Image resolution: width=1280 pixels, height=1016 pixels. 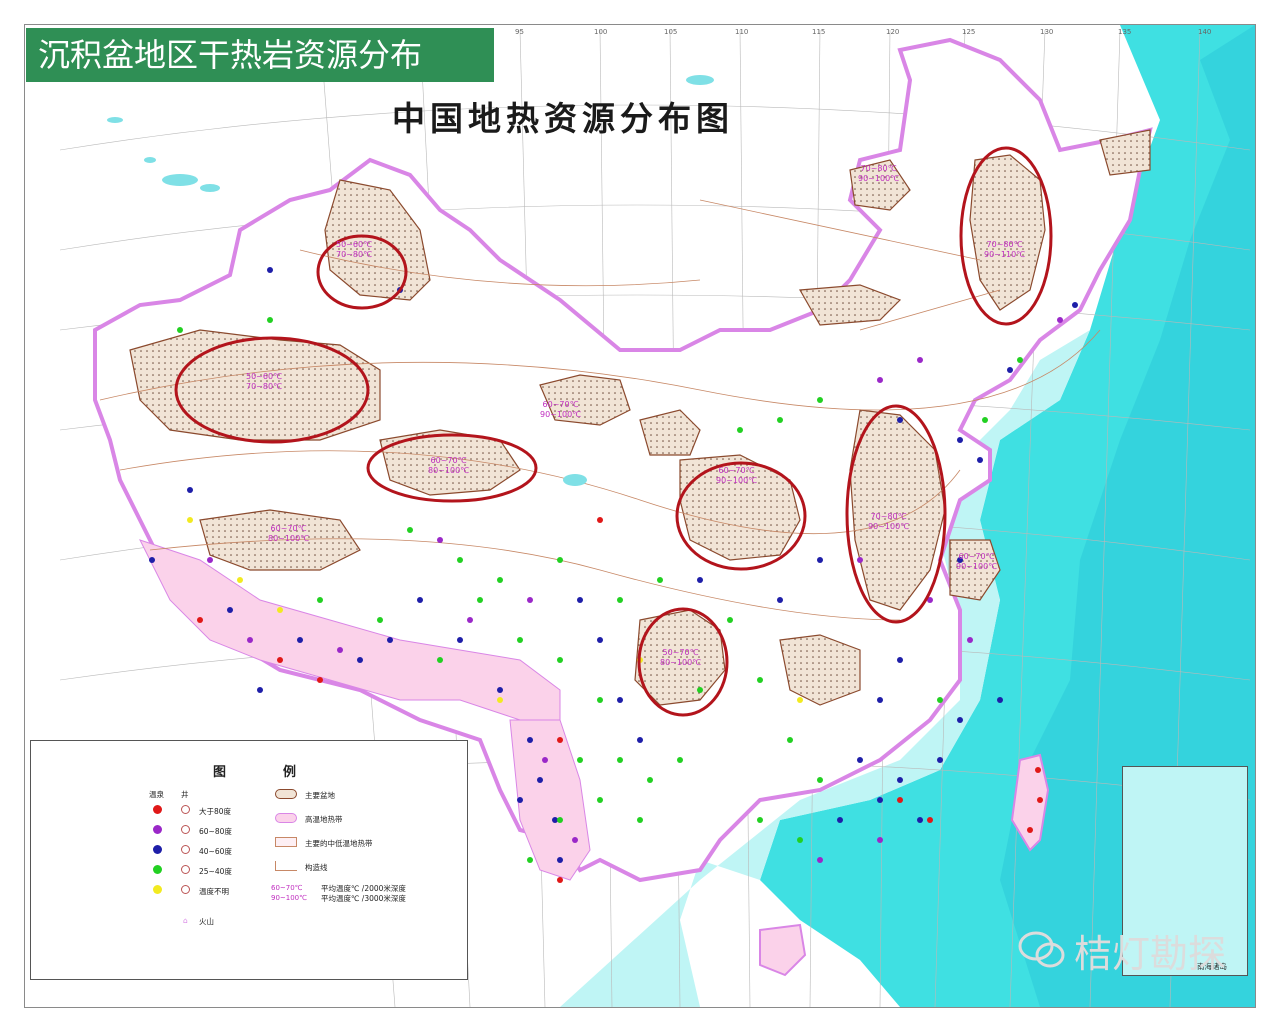 I want to click on legend-class-label: 温度不明, so click(x=214, y=891).